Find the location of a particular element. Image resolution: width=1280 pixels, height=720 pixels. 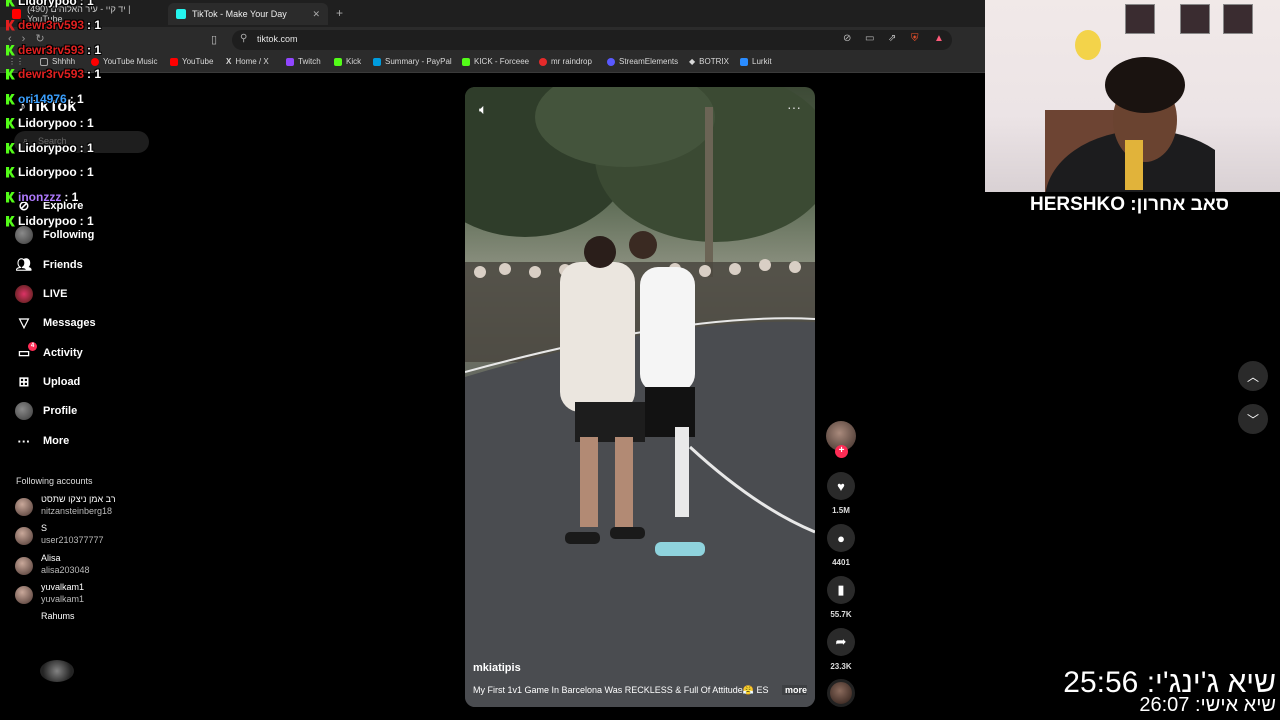

following-account: yuvalkam1 yuvalkam1 is located at coordinates (85, 596).